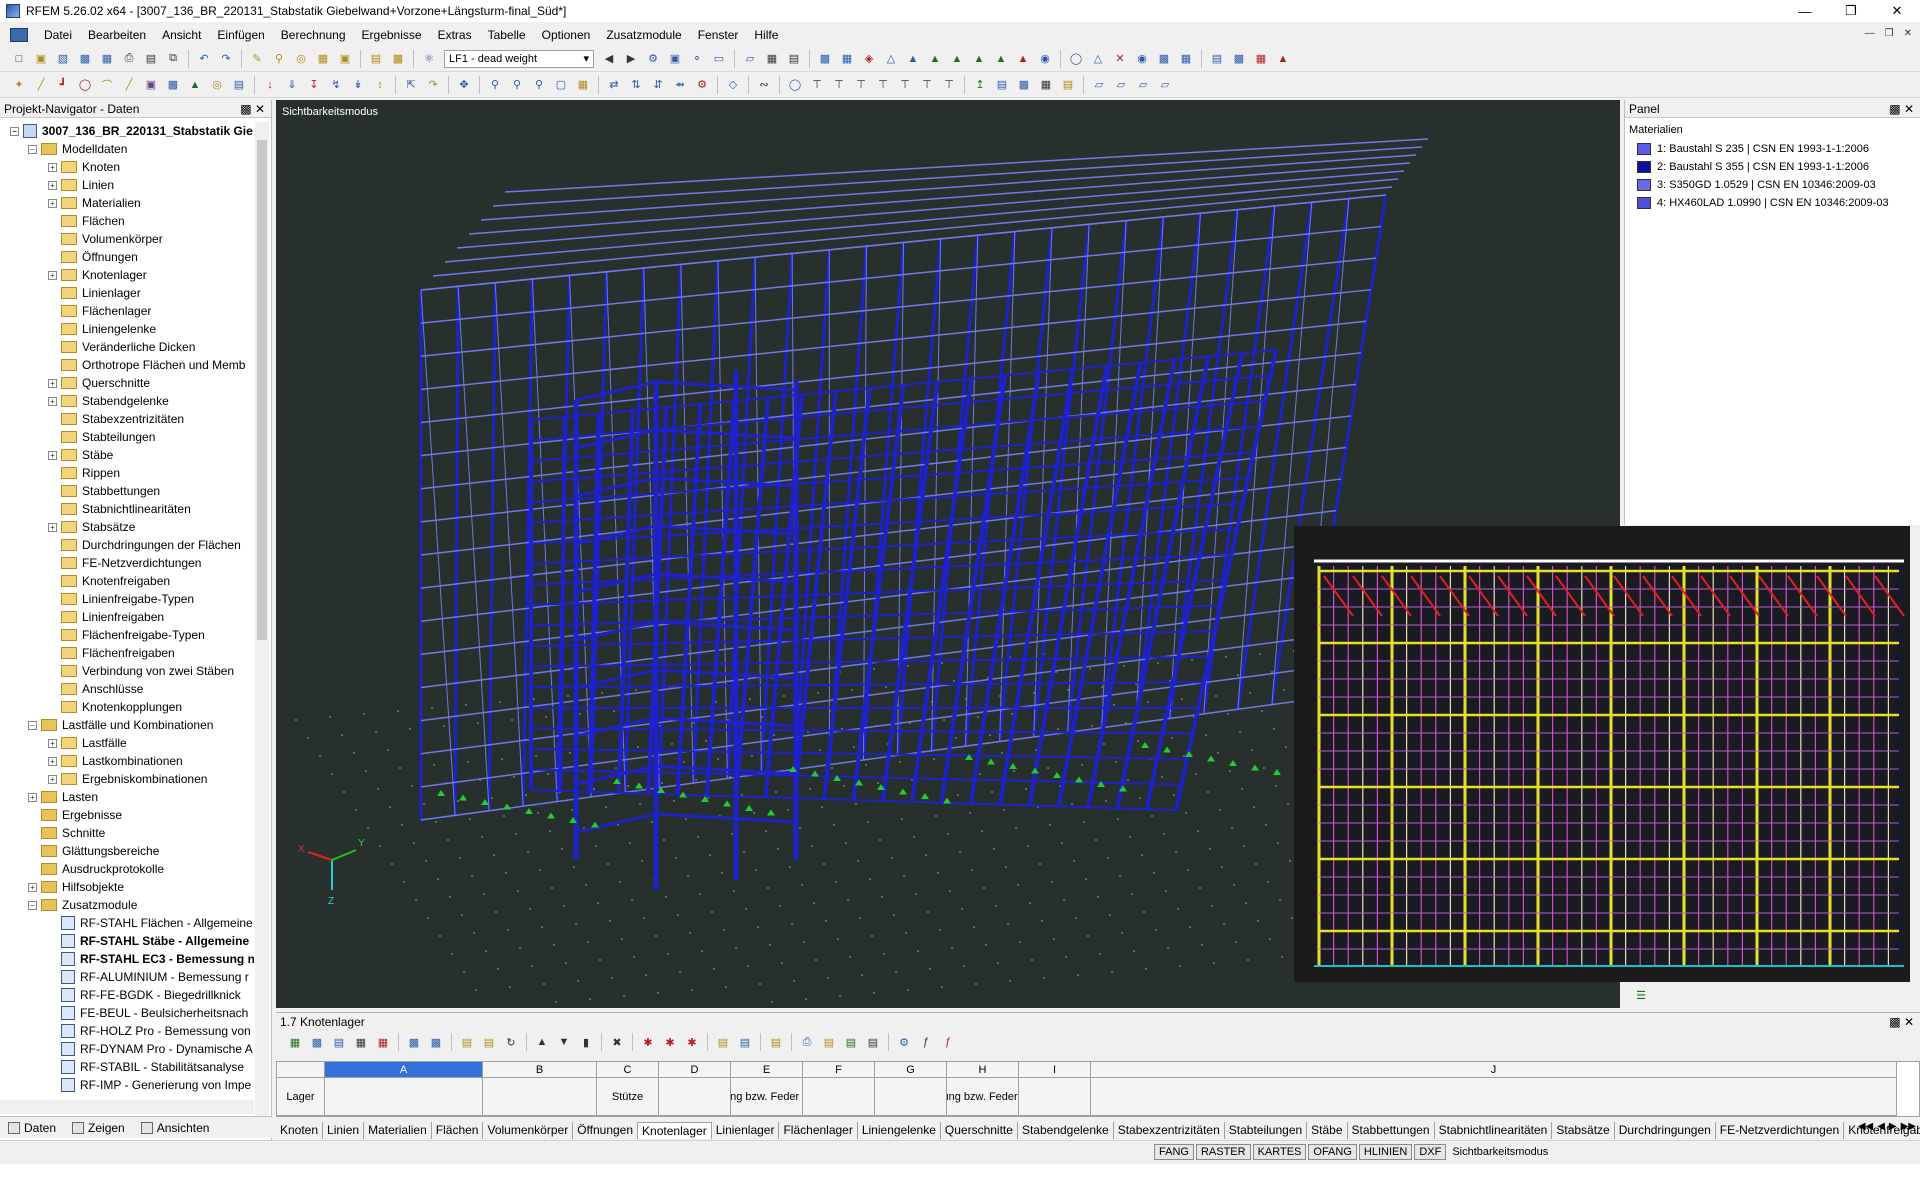  Describe the element at coordinates (905, 85) in the screenshot. I see `result-my-icon: ⊤` at that location.